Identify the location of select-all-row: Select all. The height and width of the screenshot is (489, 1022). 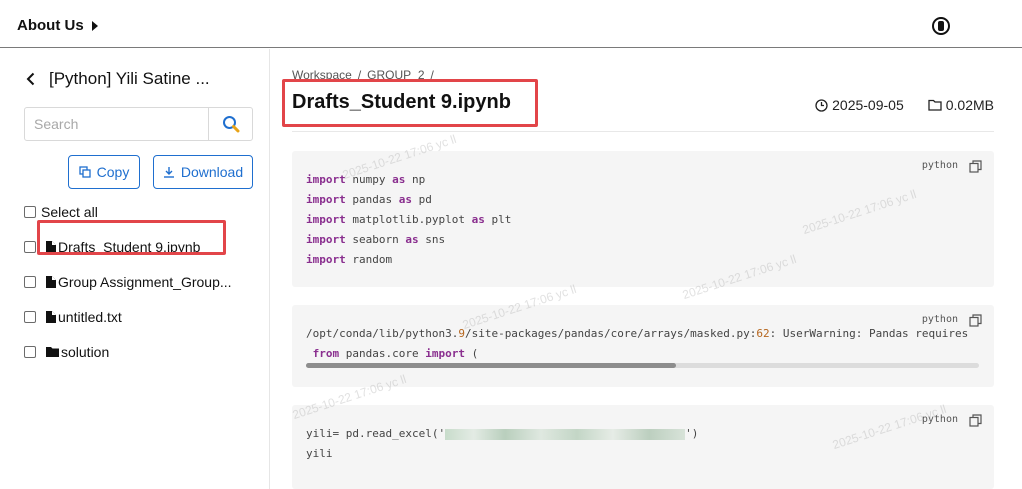
(144, 211).